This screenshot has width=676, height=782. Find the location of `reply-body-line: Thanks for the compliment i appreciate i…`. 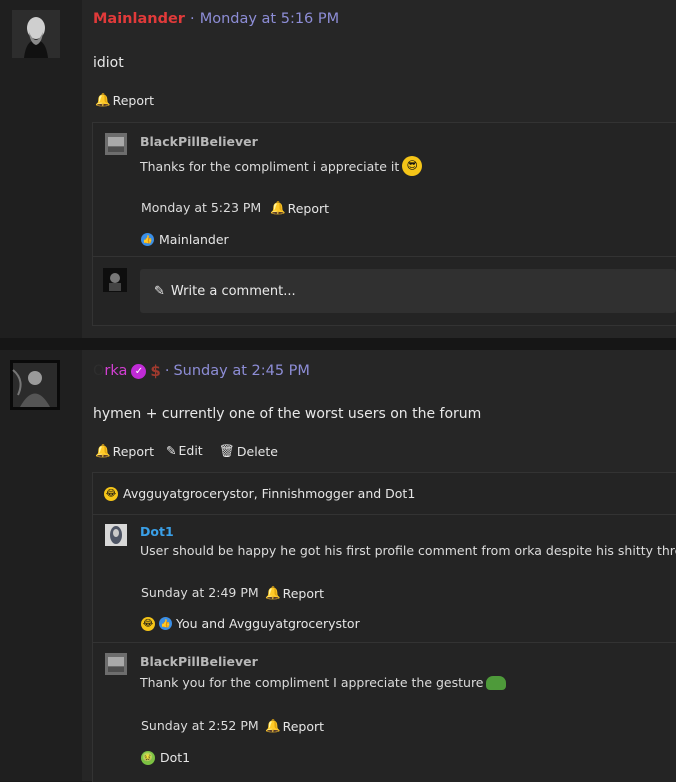

reply-body-line: Thanks for the compliment i appreciate i… is located at coordinates (281, 166).